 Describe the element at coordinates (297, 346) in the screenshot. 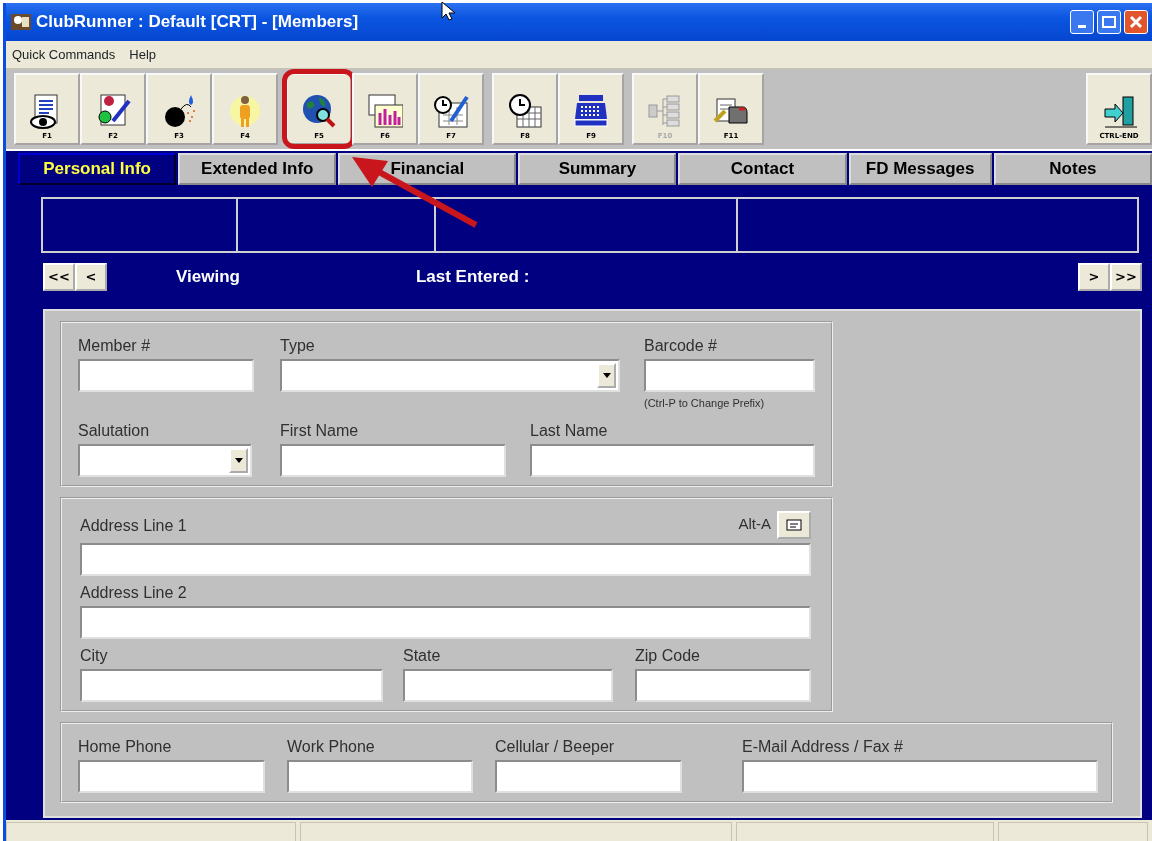

I see `field-label: Type` at that location.